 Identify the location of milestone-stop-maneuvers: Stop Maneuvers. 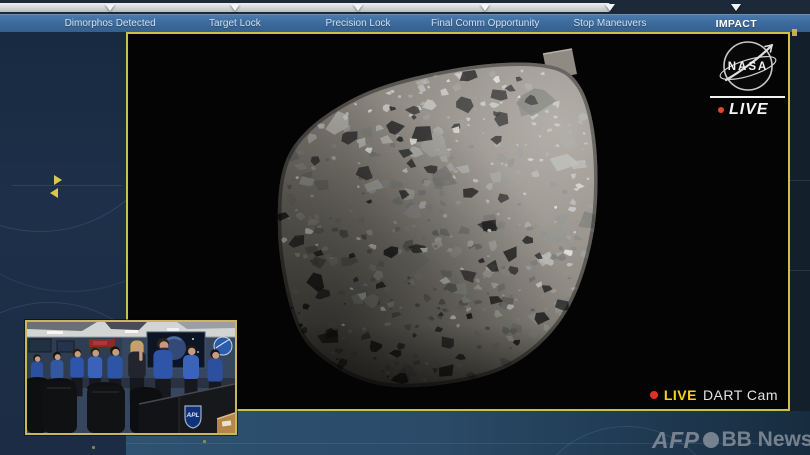
(610, 23).